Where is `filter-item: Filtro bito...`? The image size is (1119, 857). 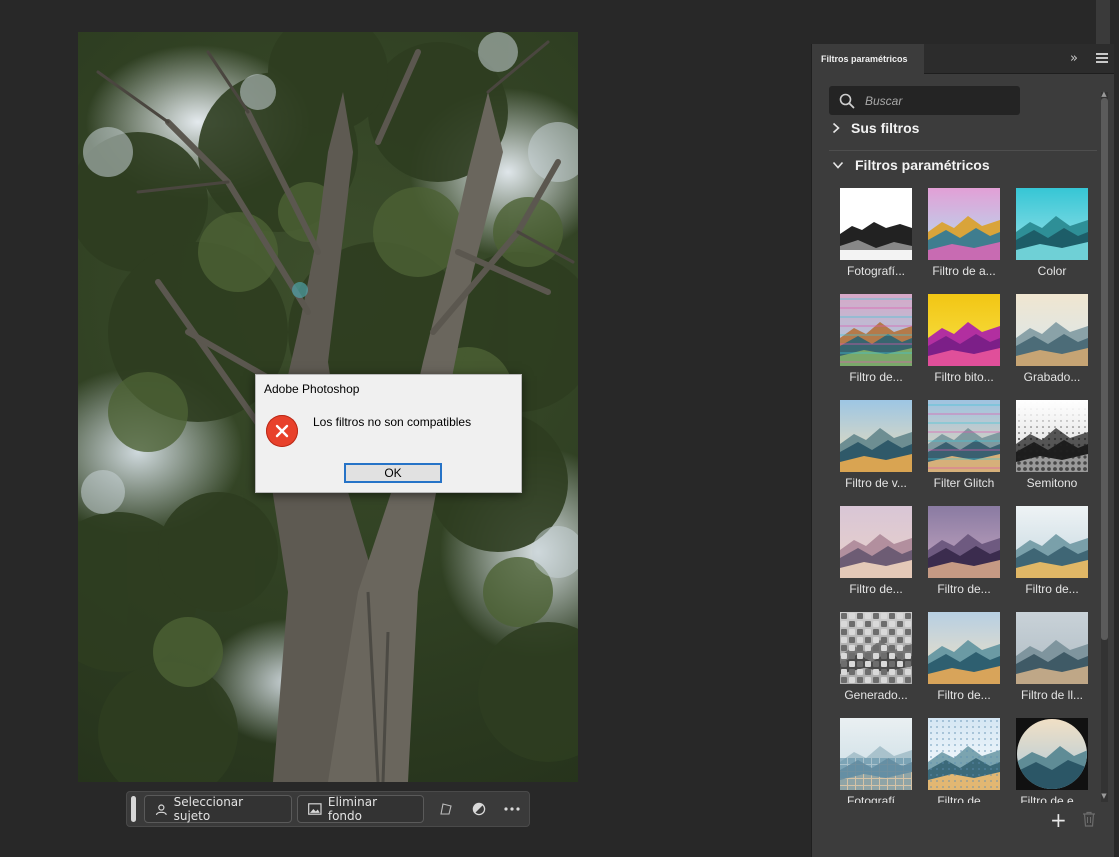 filter-item: Filtro bito... is located at coordinates (968, 344).